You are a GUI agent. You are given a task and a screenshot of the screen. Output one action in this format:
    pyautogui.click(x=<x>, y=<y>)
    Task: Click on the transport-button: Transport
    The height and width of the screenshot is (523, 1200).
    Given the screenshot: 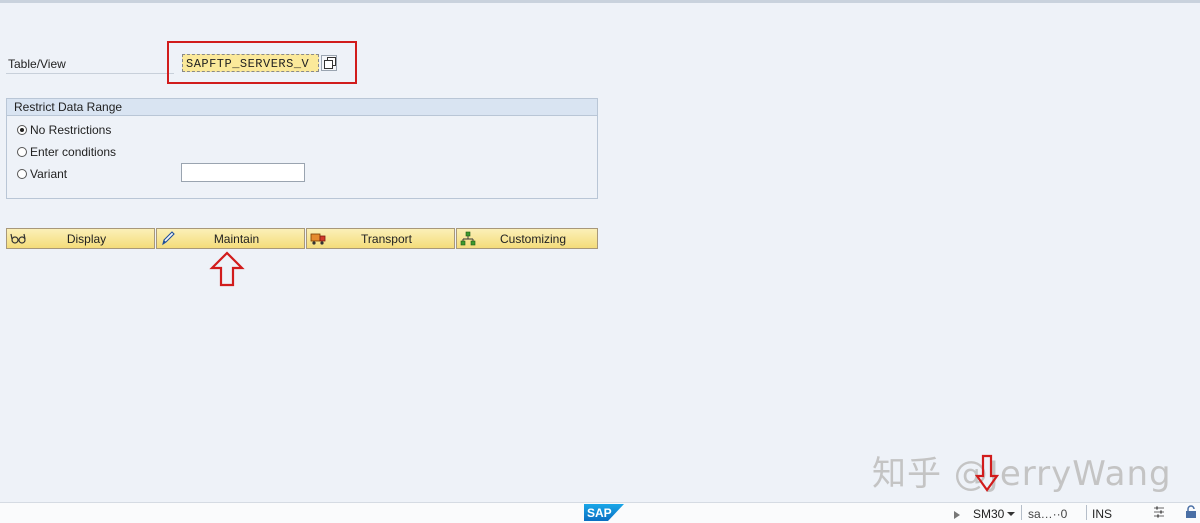 What is the action you would take?
    pyautogui.click(x=380, y=238)
    